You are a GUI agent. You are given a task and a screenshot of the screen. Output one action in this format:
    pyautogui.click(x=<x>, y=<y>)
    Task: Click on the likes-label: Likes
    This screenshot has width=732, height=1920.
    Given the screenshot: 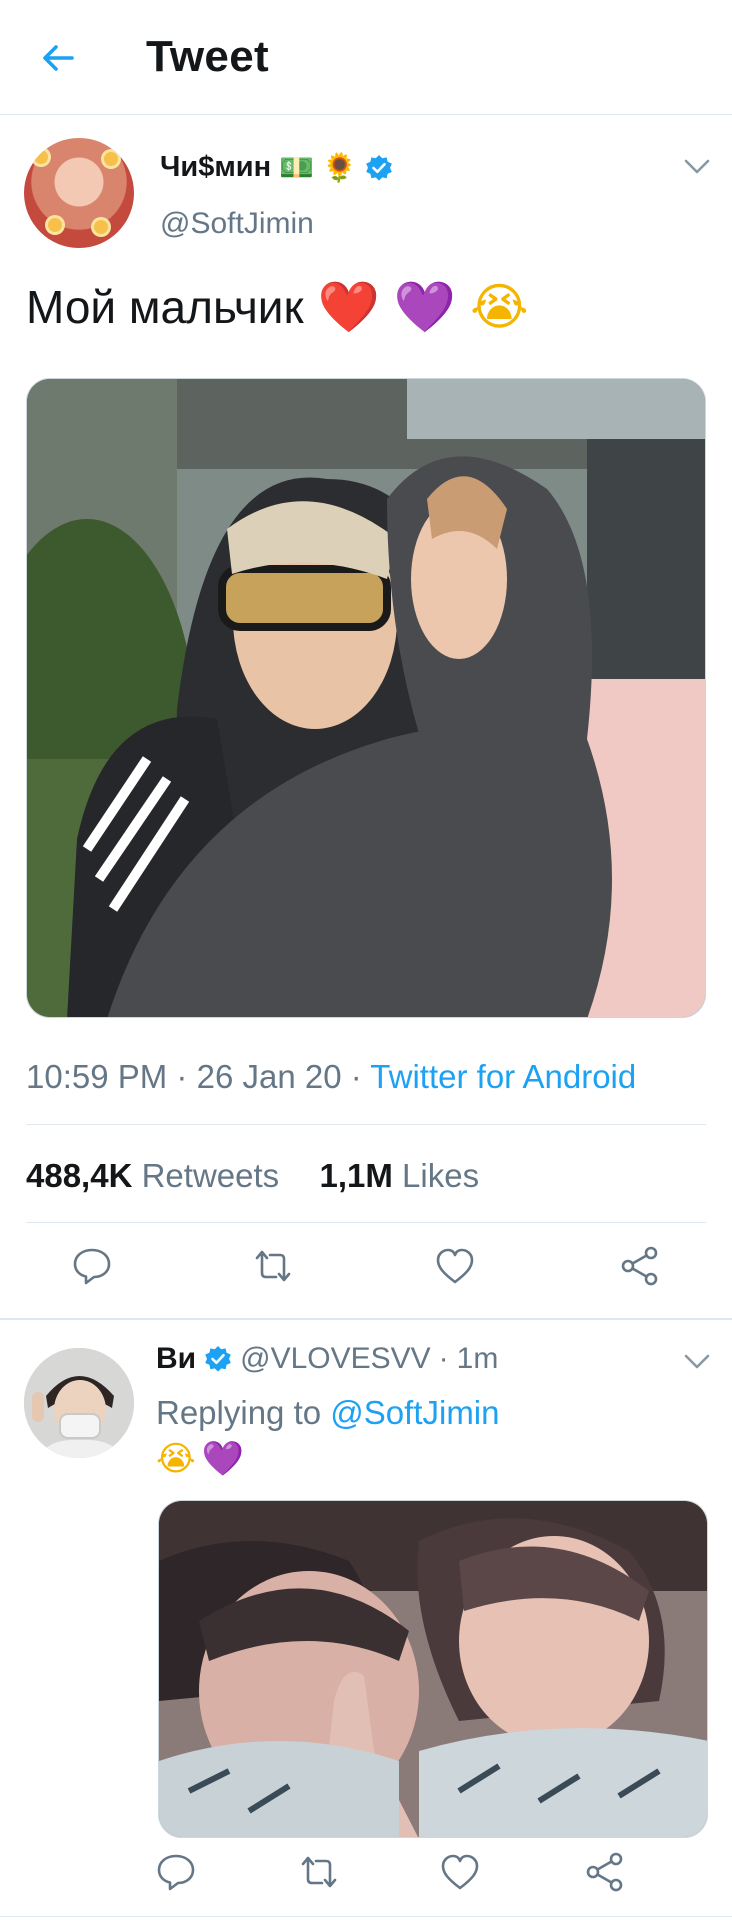 What is the action you would take?
    pyautogui.click(x=441, y=1175)
    